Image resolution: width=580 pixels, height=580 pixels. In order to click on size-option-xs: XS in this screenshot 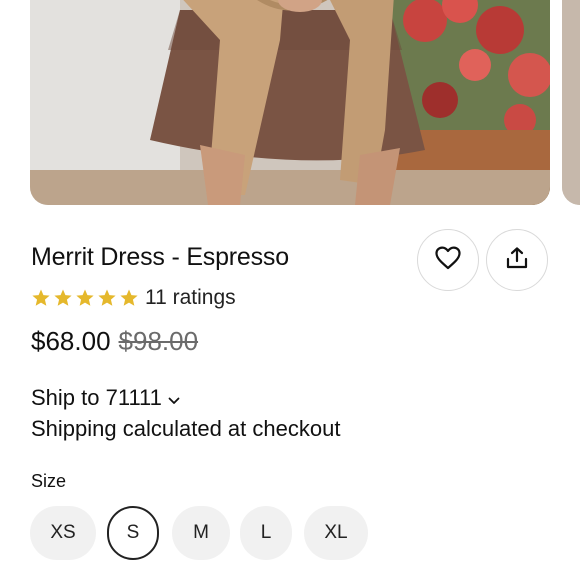, I will do `click(63, 533)`.